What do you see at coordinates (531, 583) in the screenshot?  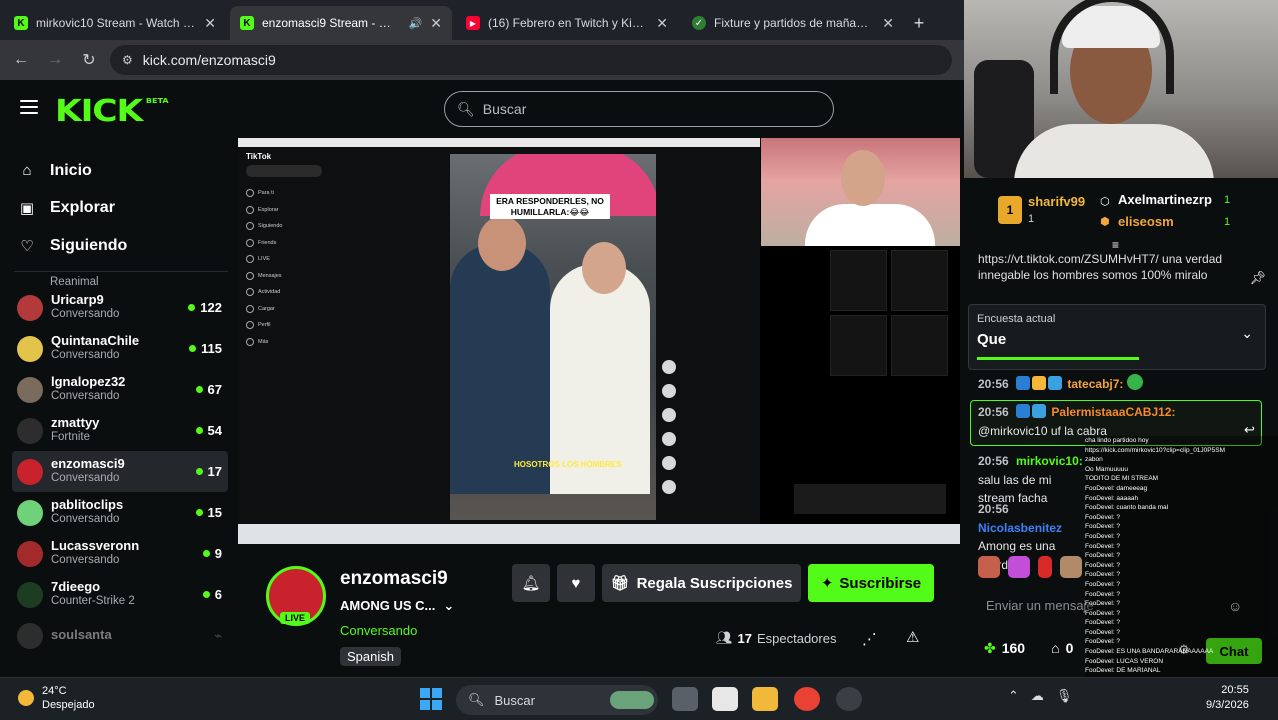 I see `notification-bell-button: 🔔︎` at bounding box center [531, 583].